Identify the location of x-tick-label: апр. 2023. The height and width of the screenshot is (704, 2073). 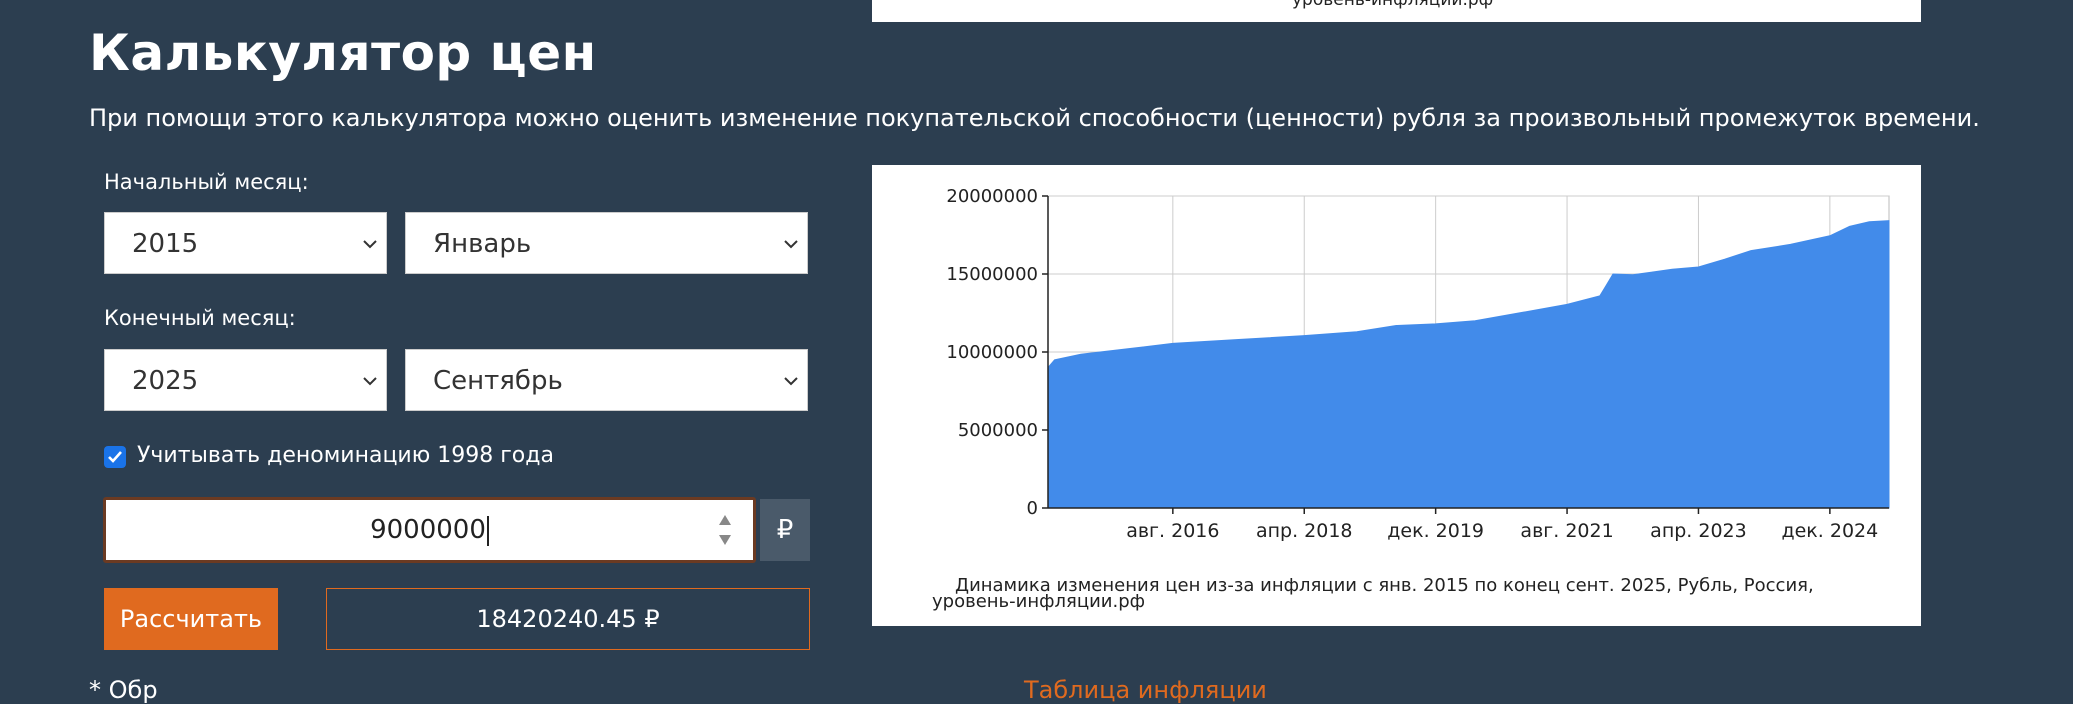
(1698, 531).